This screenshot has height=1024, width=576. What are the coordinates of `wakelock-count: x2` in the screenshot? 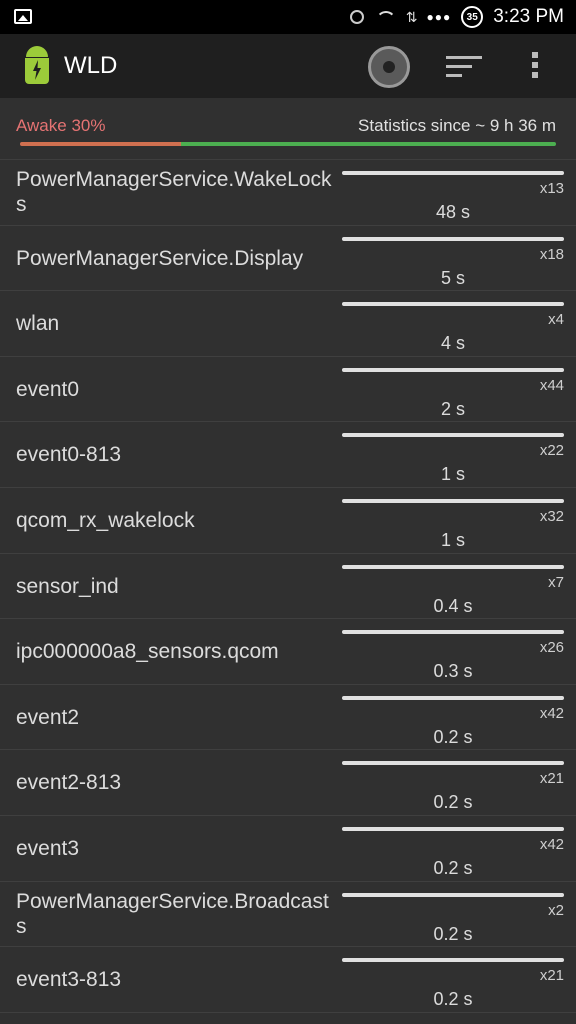 It's located at (556, 910).